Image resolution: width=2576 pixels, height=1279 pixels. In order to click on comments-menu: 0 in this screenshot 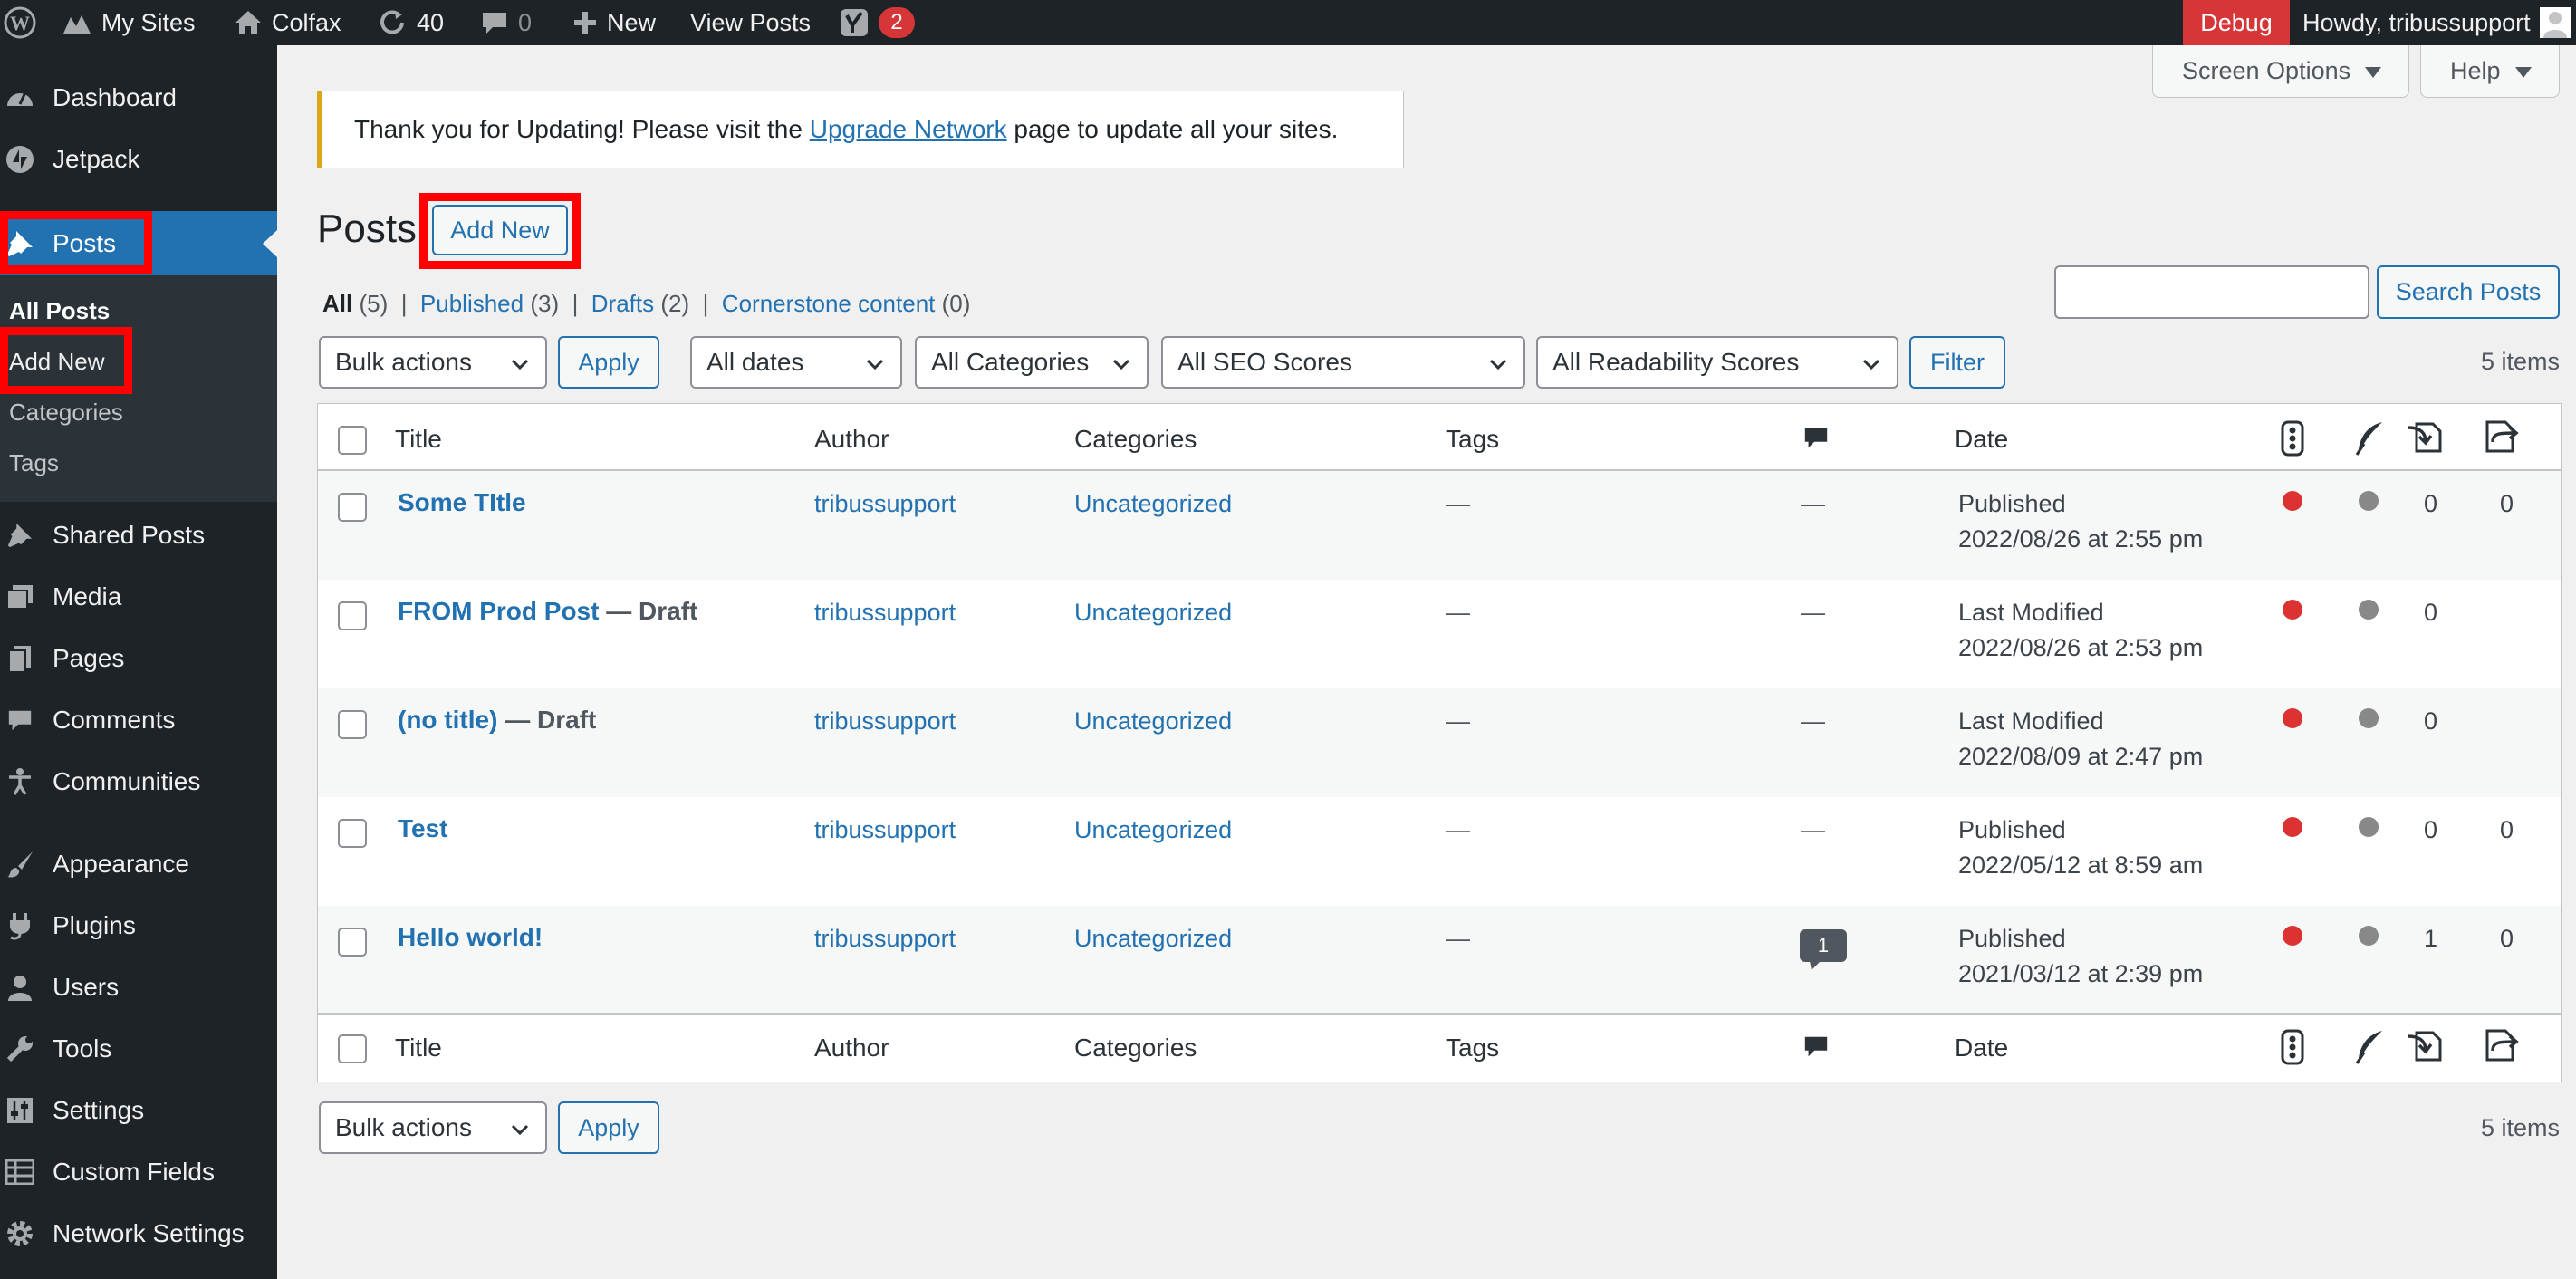, I will do `click(506, 22)`.